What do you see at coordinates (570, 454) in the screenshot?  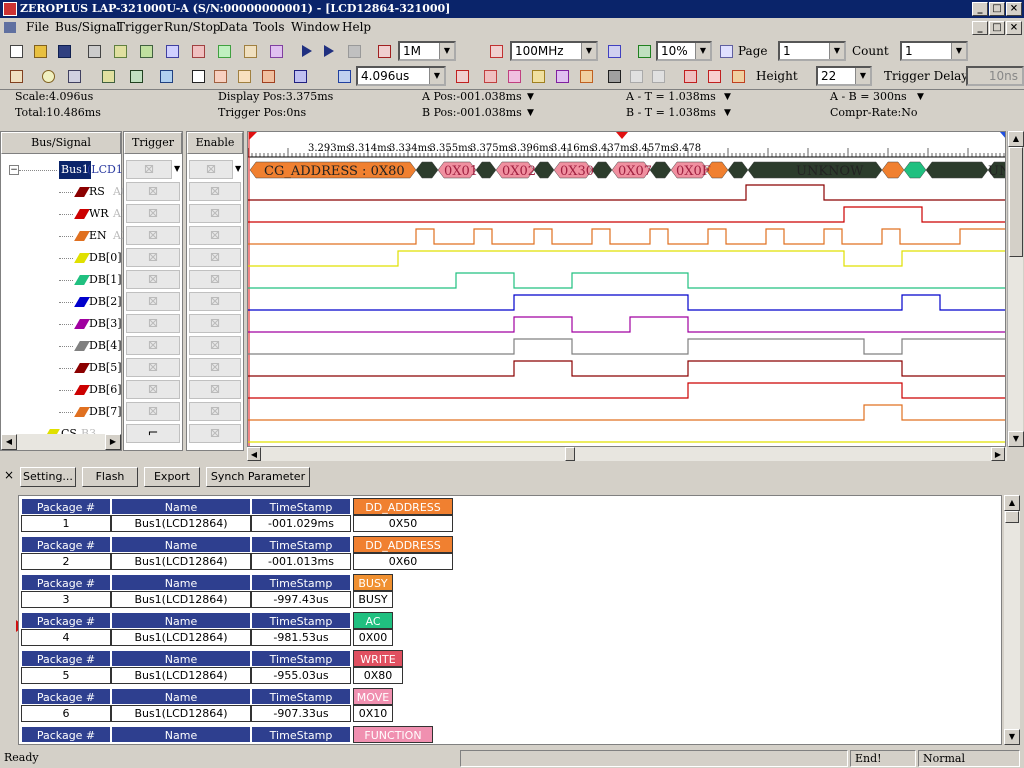 I see `hscroll-thumb` at bounding box center [570, 454].